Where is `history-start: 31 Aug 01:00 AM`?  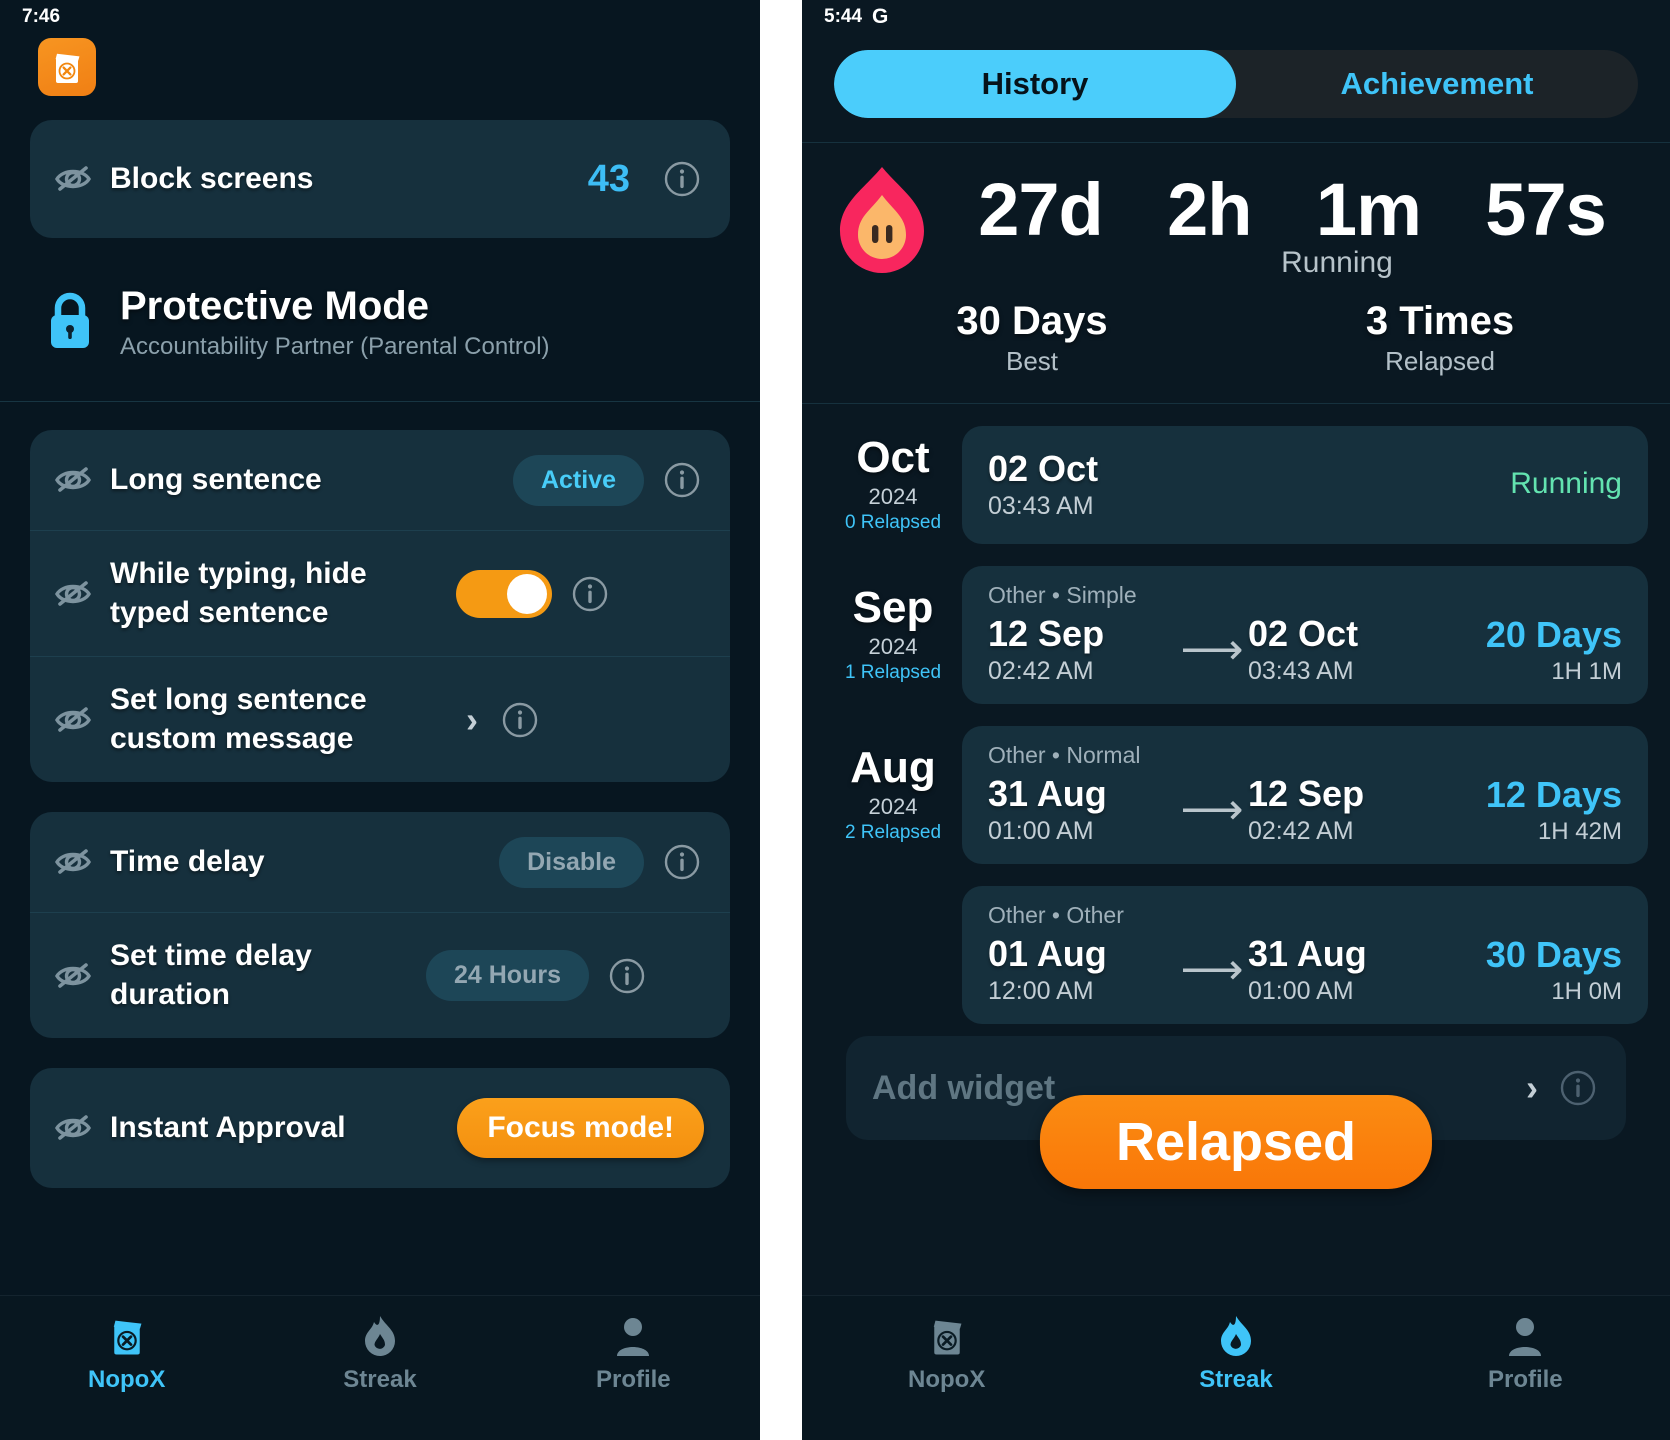 history-start: 31 Aug 01:00 AM is located at coordinates (1082, 809).